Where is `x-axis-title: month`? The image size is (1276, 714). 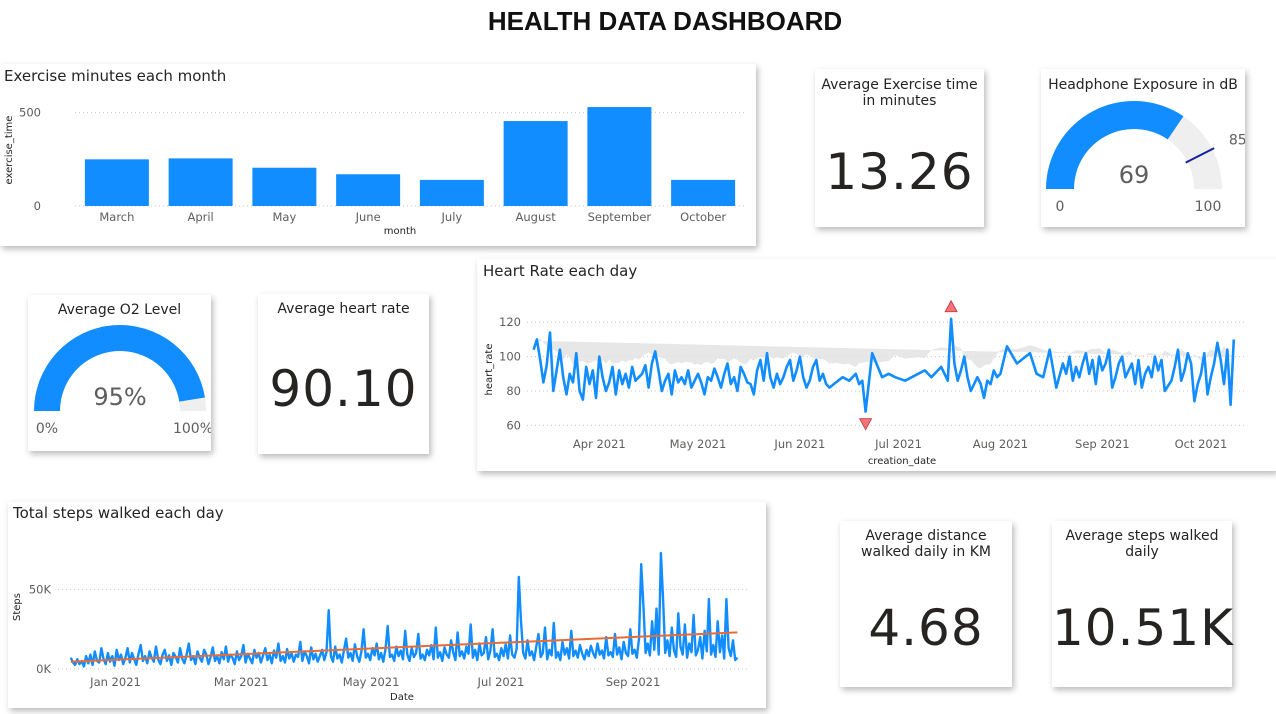 x-axis-title: month is located at coordinates (400, 231).